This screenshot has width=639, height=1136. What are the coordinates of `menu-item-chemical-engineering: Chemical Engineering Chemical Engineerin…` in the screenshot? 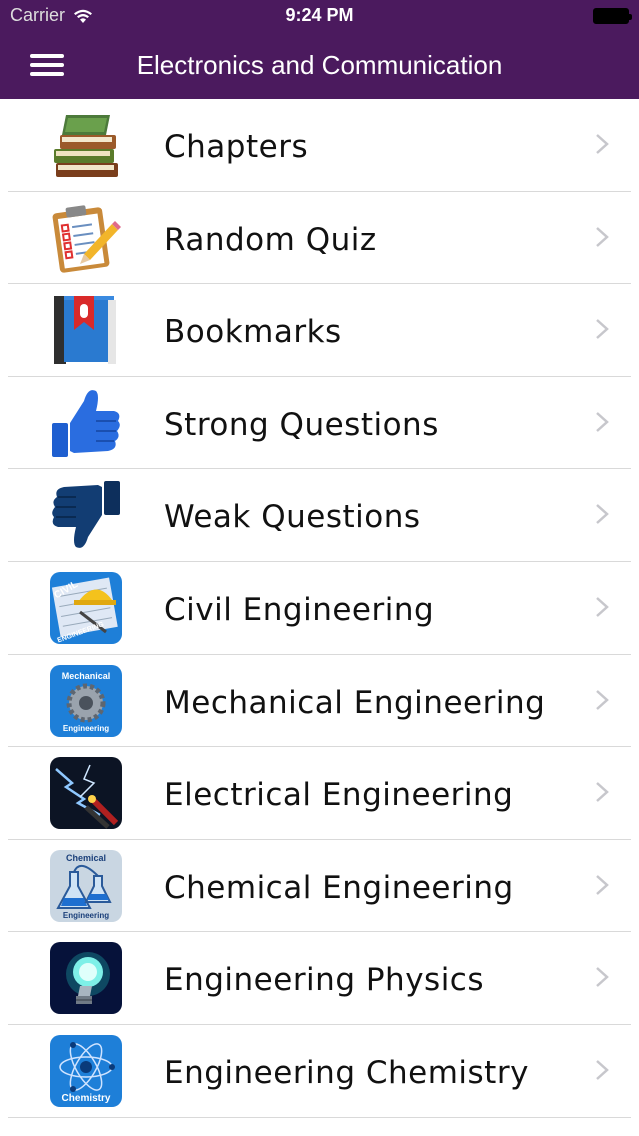 It's located at (319, 886).